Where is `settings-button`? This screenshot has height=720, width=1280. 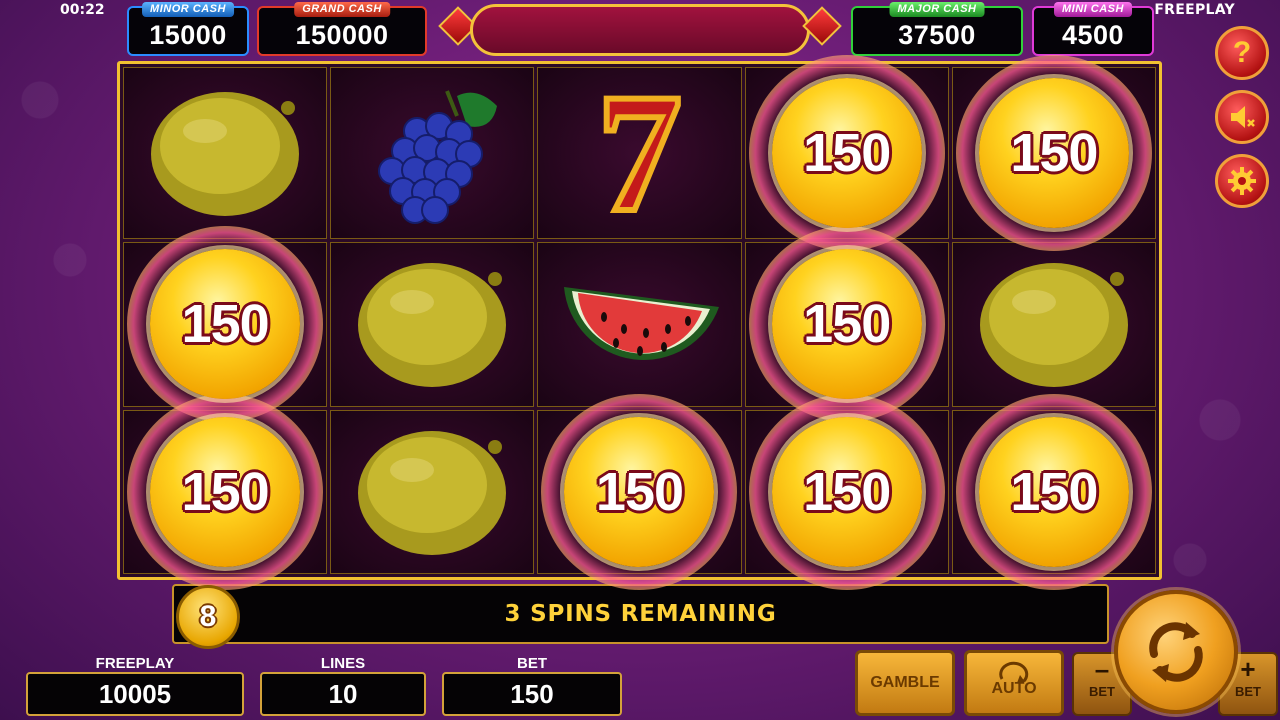 settings-button is located at coordinates (1242, 181).